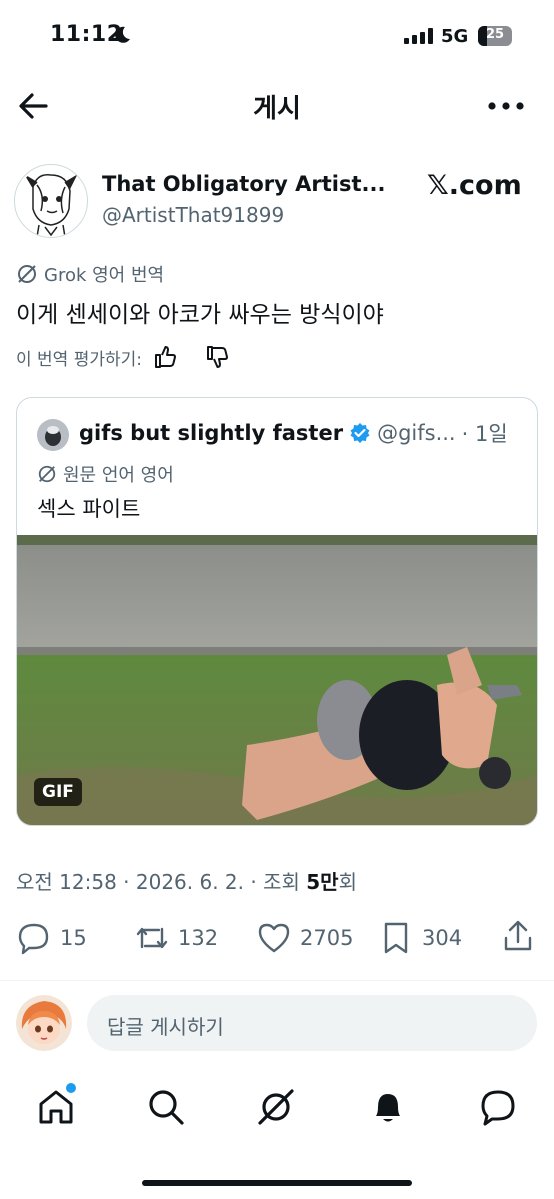 The height and width of the screenshot is (1199, 554). What do you see at coordinates (347, 882) in the screenshot?
I see `view-suffix: 회` at bounding box center [347, 882].